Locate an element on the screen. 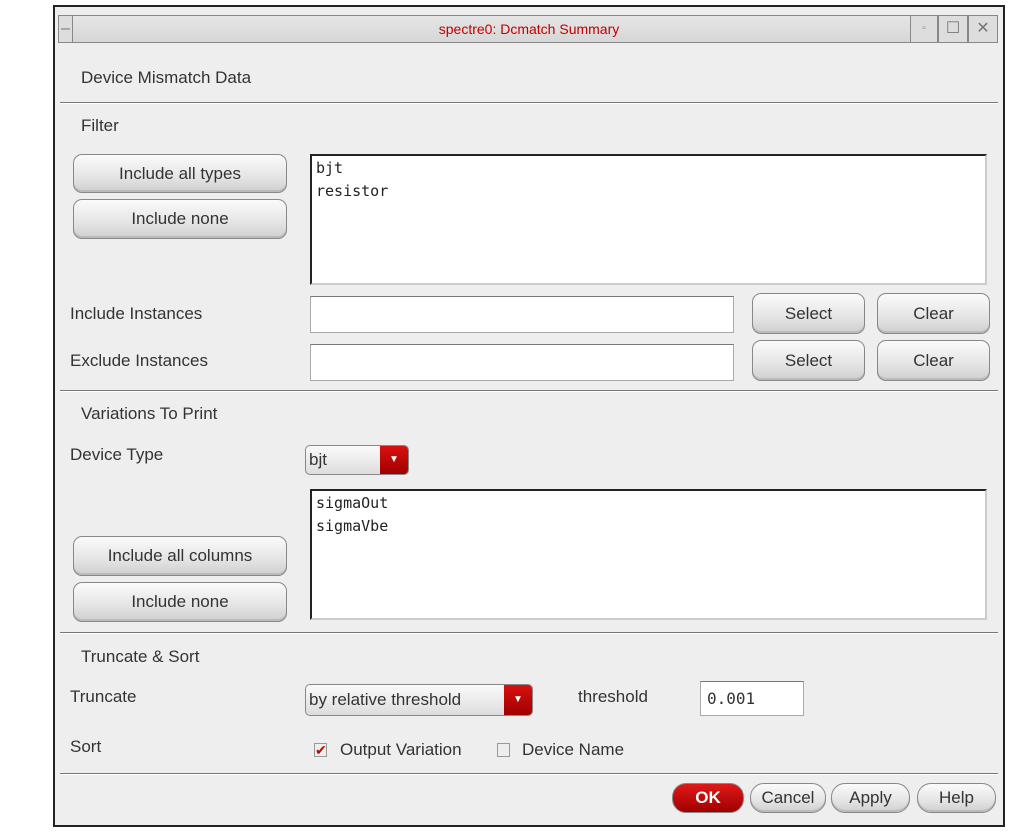 This screenshot has height=837, width=1010. include-select-button: Select is located at coordinates (808, 313).